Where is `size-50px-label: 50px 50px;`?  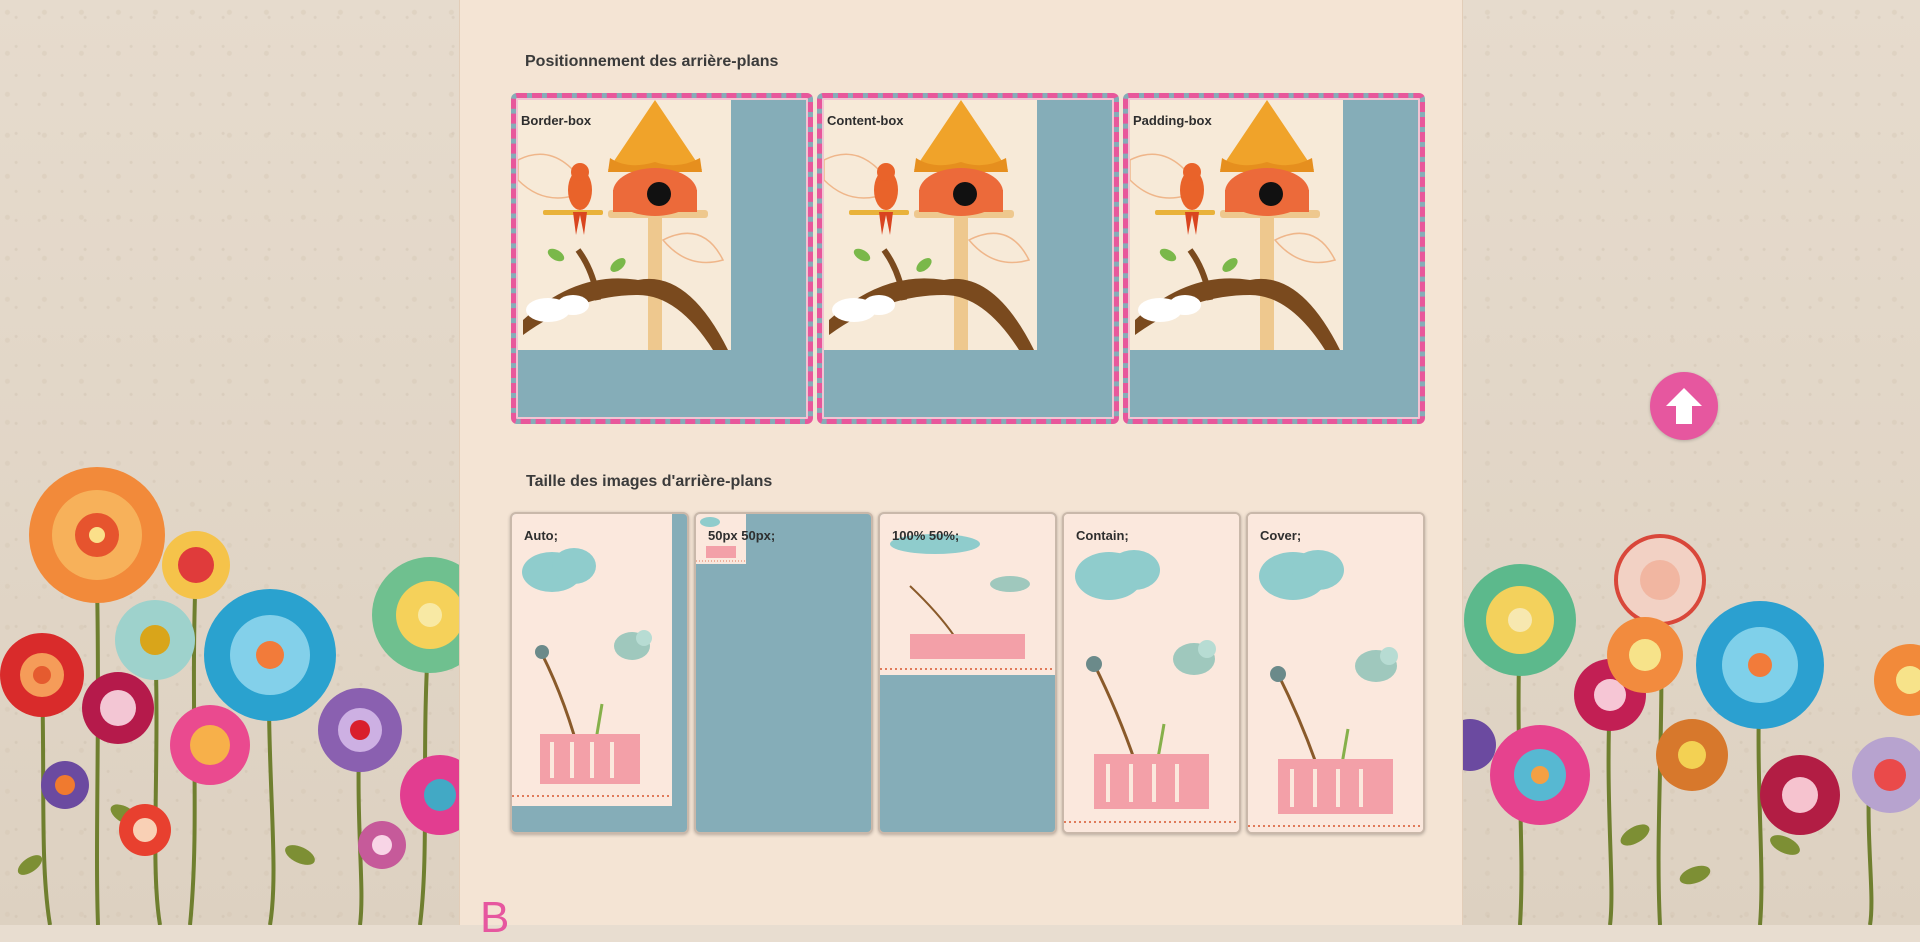
size-50px-label: 50px 50px; is located at coordinates (742, 535).